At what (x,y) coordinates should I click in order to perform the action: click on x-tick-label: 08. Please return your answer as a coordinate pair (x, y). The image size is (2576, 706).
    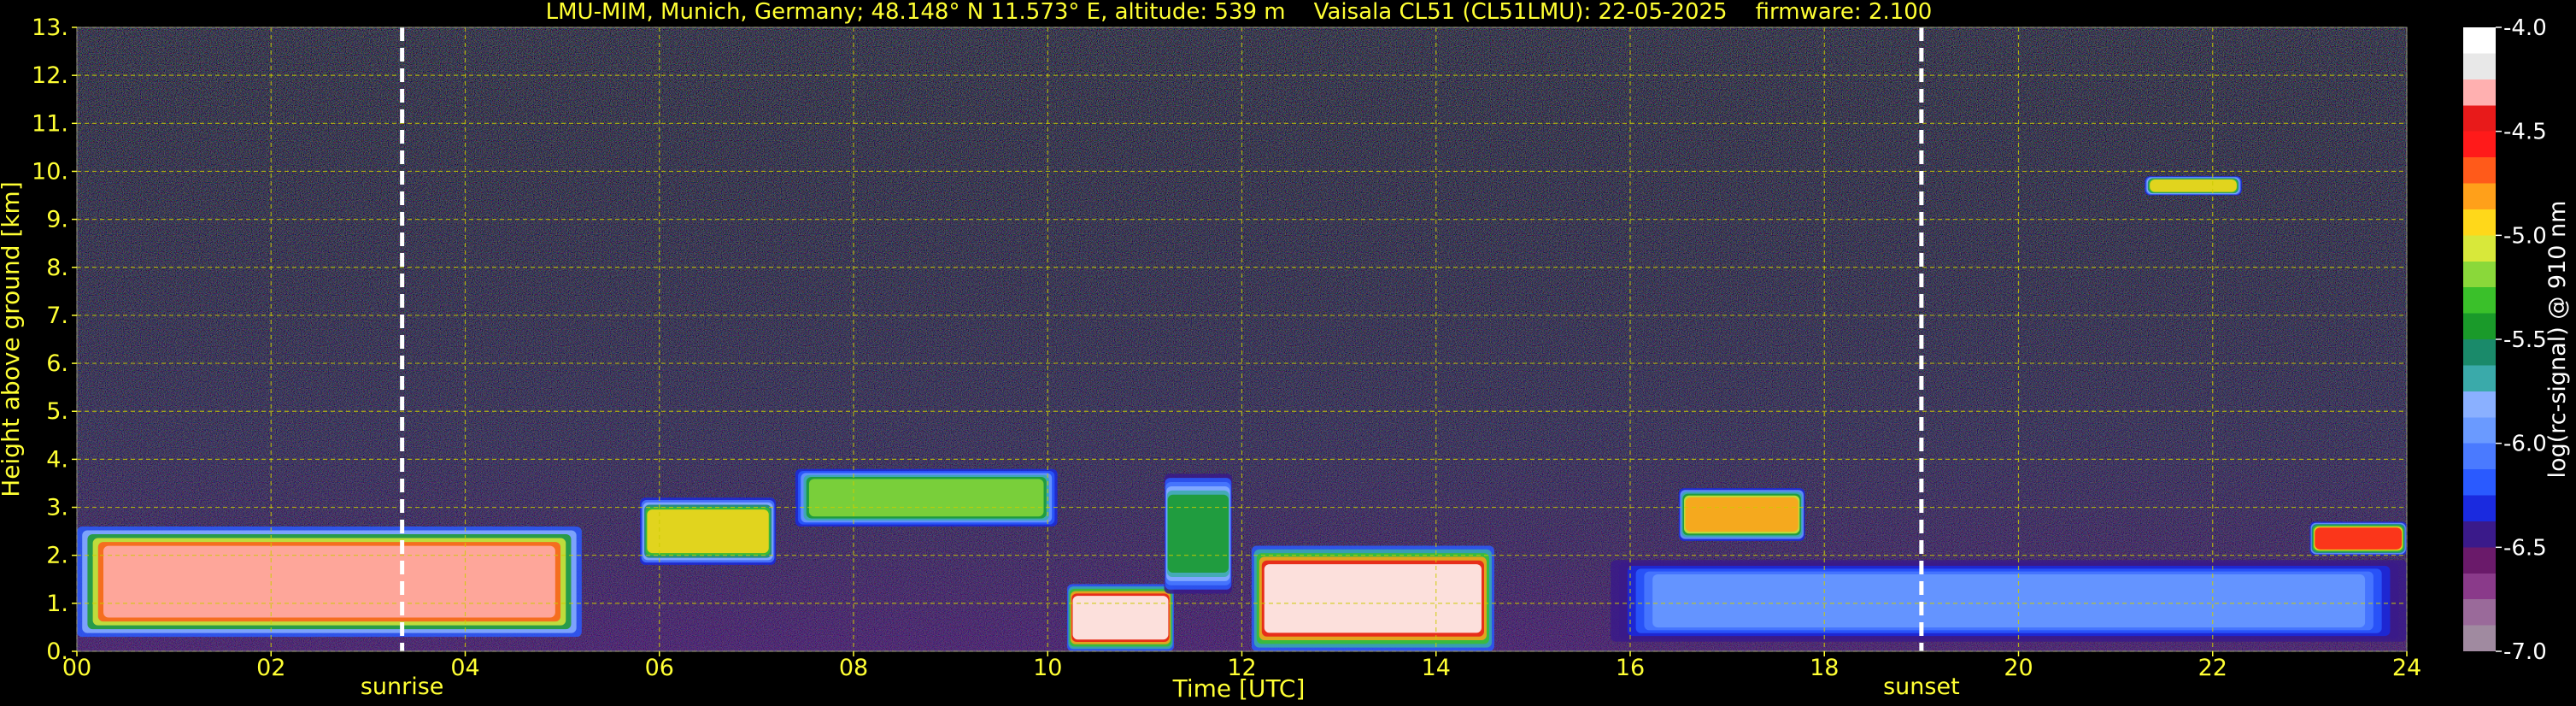
    Looking at the image, I should click on (853, 668).